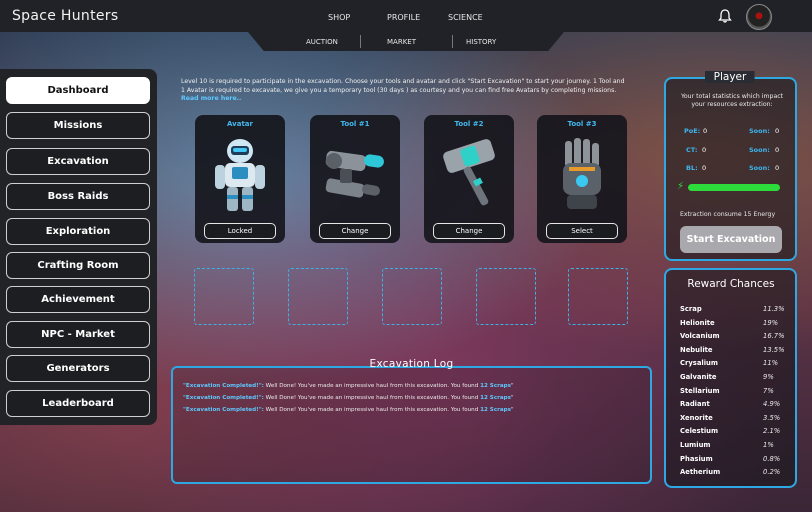 This screenshot has width=812, height=512. I want to click on tool-2-change-button: Change, so click(469, 231).